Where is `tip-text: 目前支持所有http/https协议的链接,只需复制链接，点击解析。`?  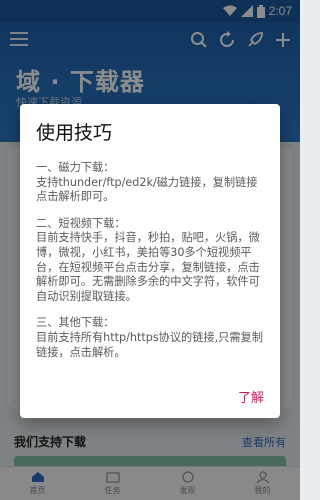
tip-text: 目前支持所有http/https协议的链接,只需复制链接，点击解析。 is located at coordinates (149, 344).